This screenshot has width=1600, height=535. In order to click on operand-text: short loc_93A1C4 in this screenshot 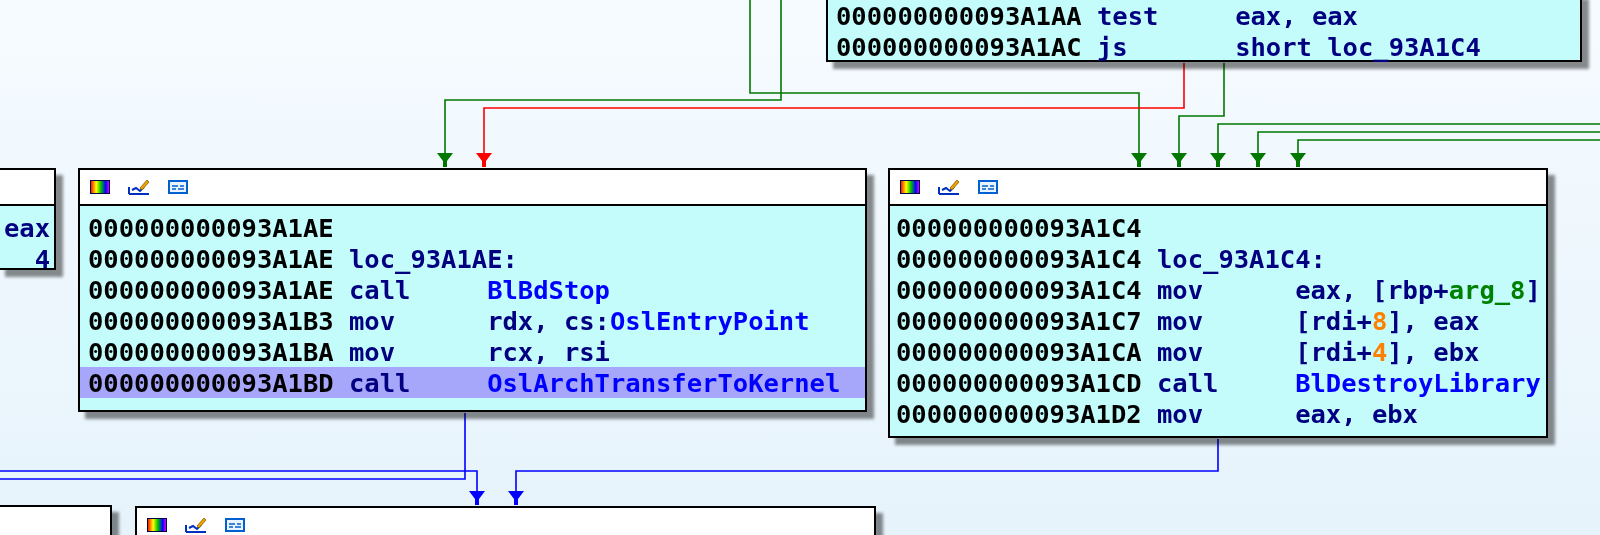, I will do `click(1358, 46)`.